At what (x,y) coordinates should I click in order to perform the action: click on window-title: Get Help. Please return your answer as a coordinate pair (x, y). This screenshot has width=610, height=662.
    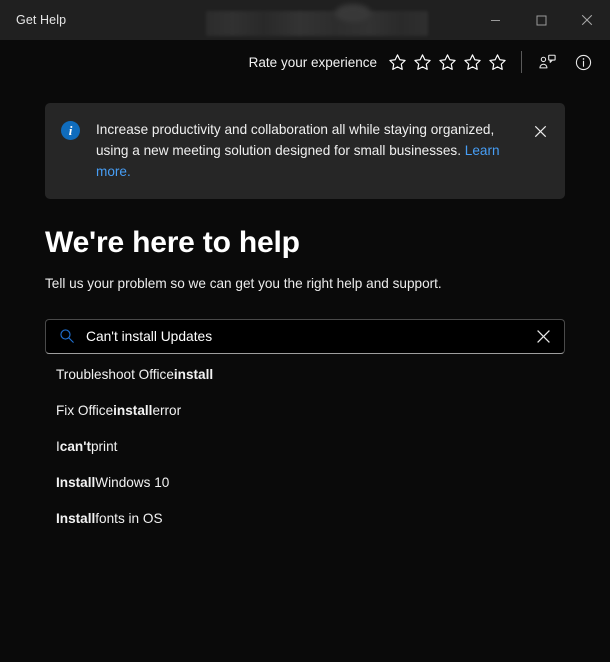
    Looking at the image, I should click on (41, 20).